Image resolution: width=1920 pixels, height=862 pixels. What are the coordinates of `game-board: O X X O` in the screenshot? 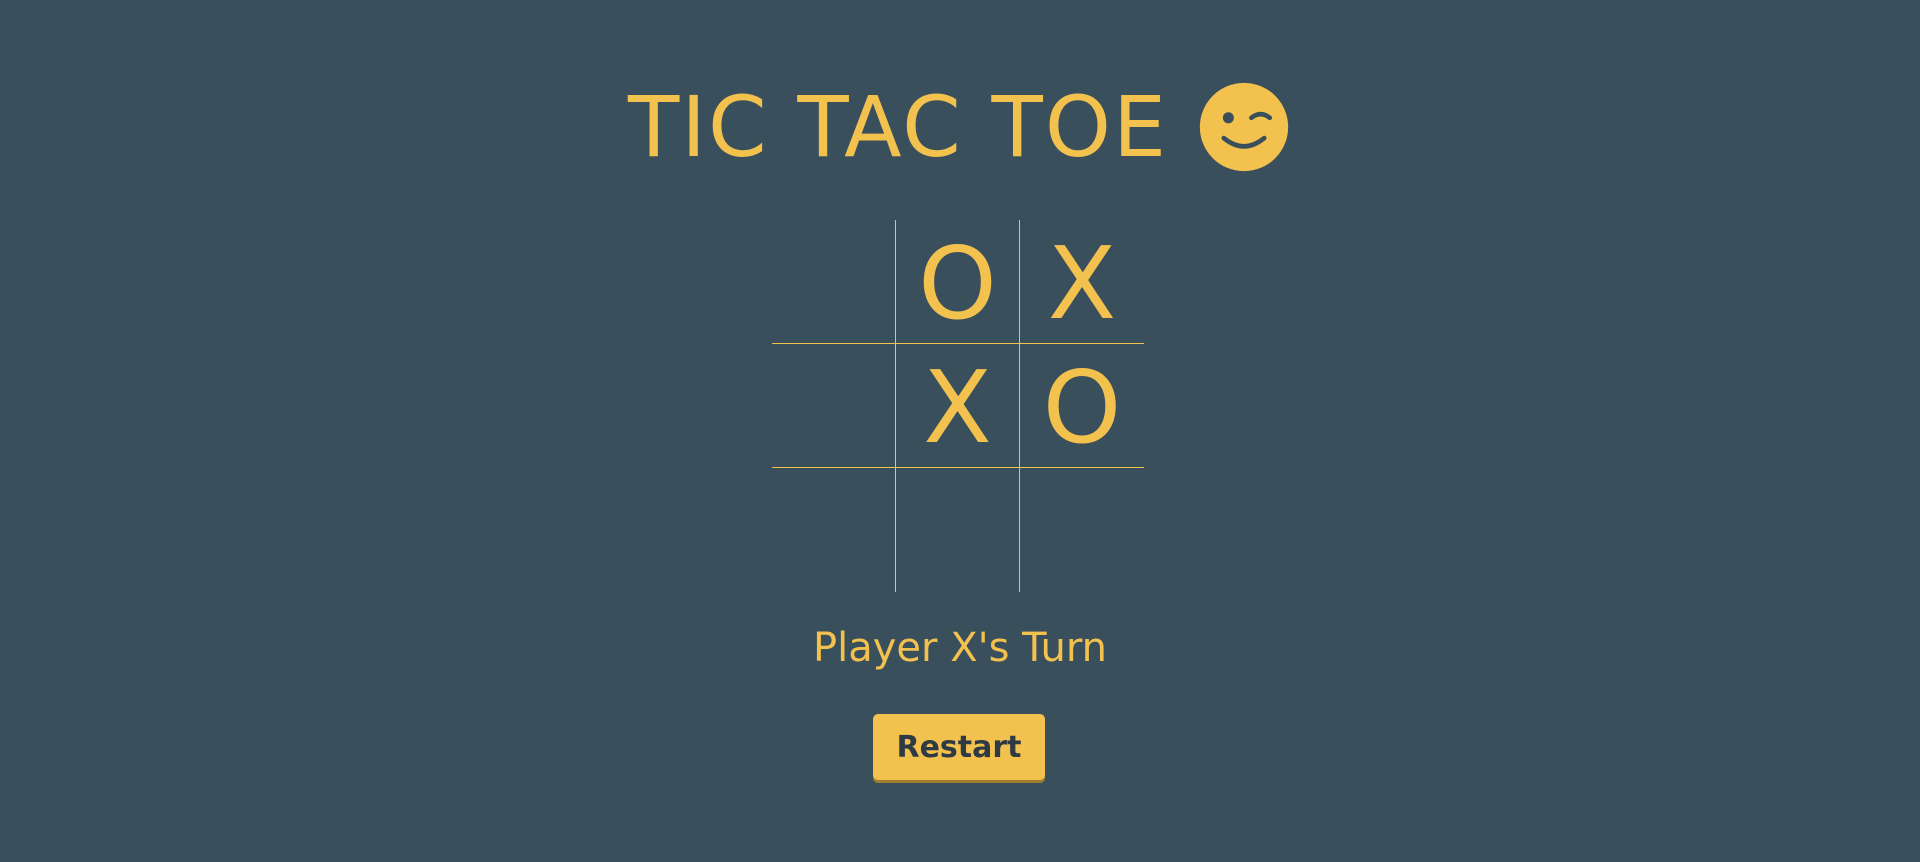 It's located at (959, 407).